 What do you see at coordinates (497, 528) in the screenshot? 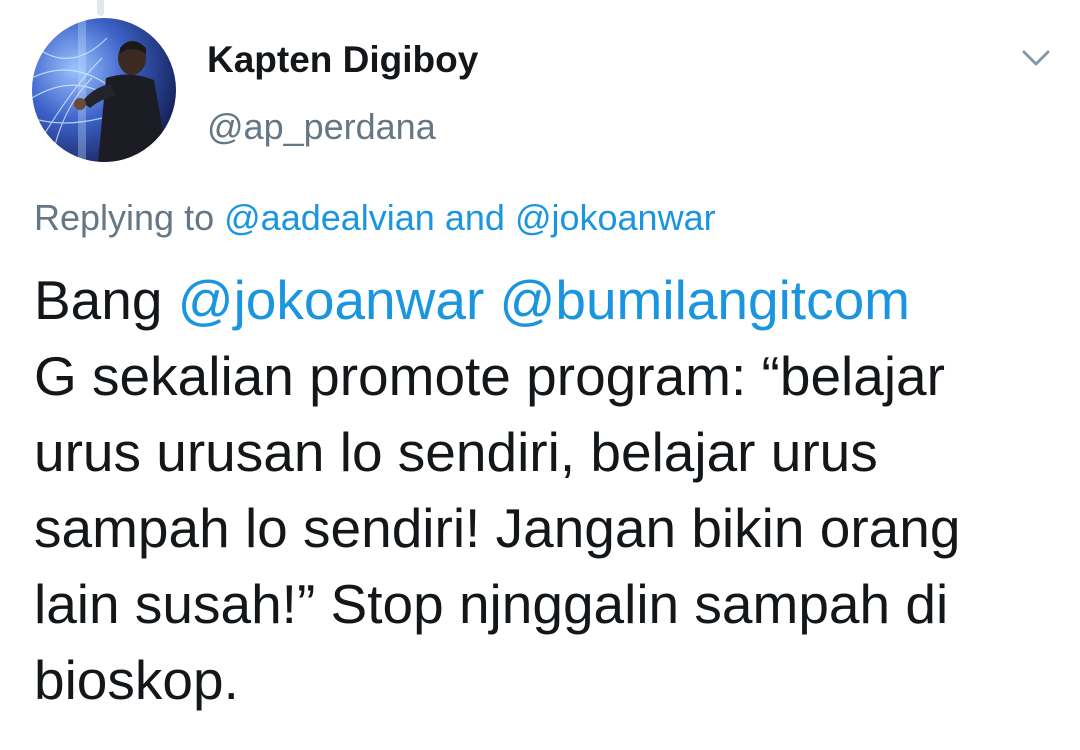
I see `tweet-line-4: sampah lo sendiri! Jangan bikin orang` at bounding box center [497, 528].